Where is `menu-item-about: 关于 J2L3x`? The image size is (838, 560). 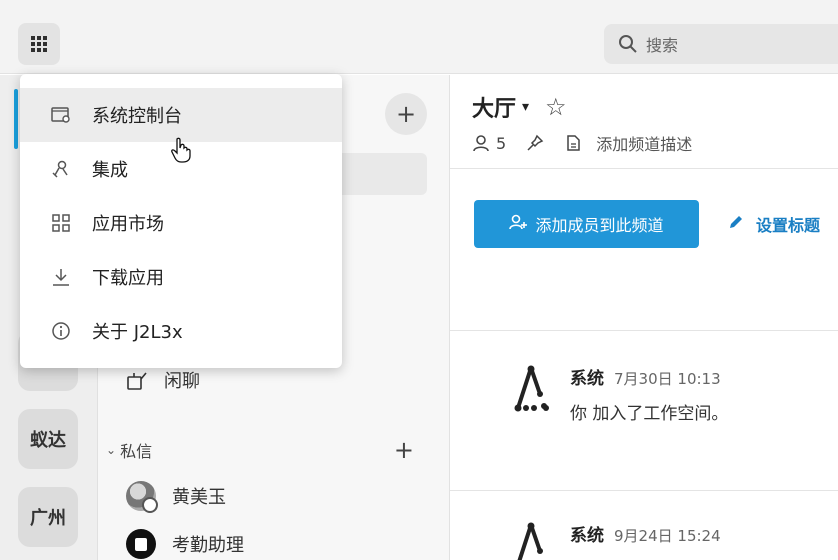 menu-item-about: 关于 J2L3x is located at coordinates (181, 331).